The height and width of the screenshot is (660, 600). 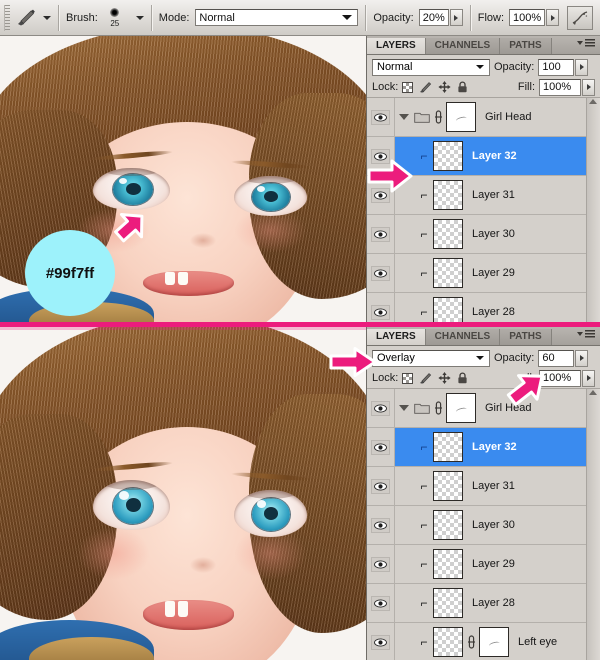 What do you see at coordinates (139, 17) in the screenshot?
I see `brush-chevron-down-icon` at bounding box center [139, 17].